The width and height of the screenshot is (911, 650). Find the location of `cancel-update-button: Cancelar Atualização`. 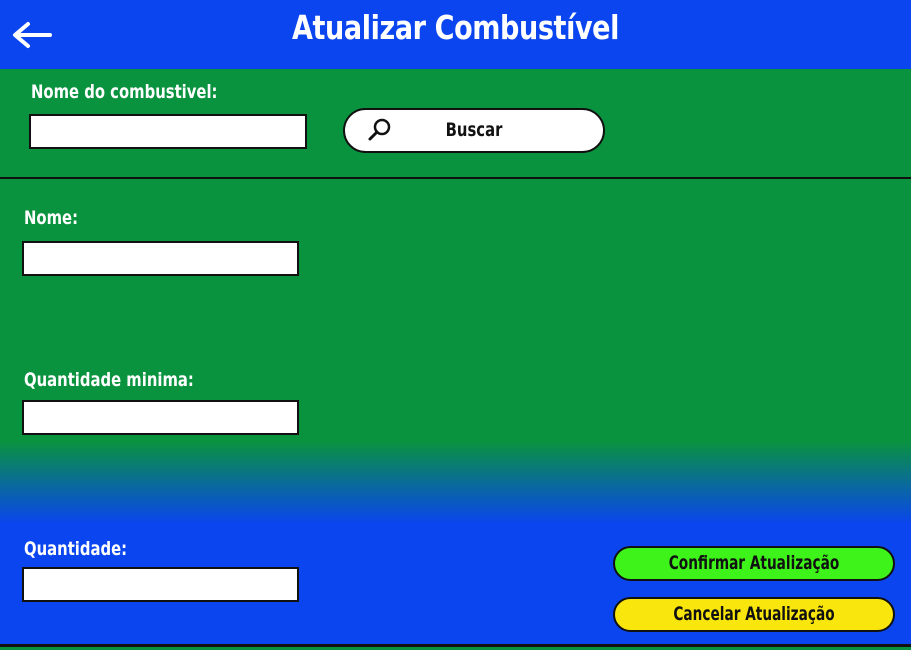

cancel-update-button: Cancelar Atualização is located at coordinates (754, 614).